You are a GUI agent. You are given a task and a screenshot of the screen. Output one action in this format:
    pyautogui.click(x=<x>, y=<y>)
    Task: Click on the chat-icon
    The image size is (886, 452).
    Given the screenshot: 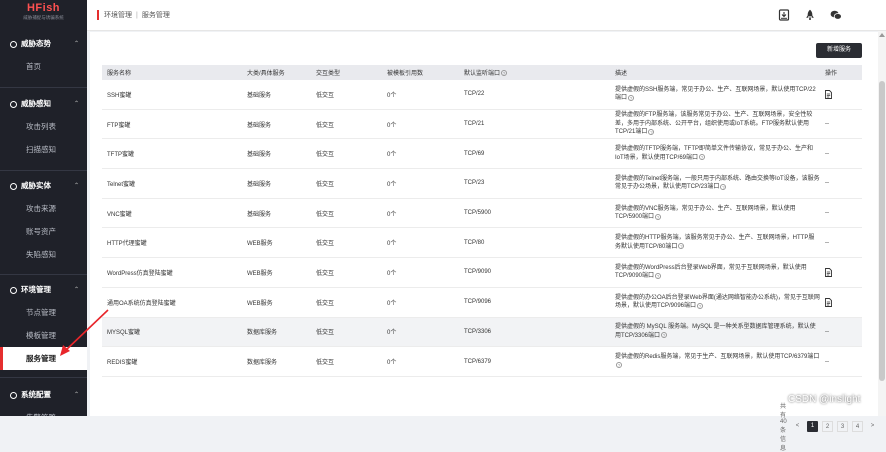 What is the action you would take?
    pyautogui.click(x=836, y=15)
    